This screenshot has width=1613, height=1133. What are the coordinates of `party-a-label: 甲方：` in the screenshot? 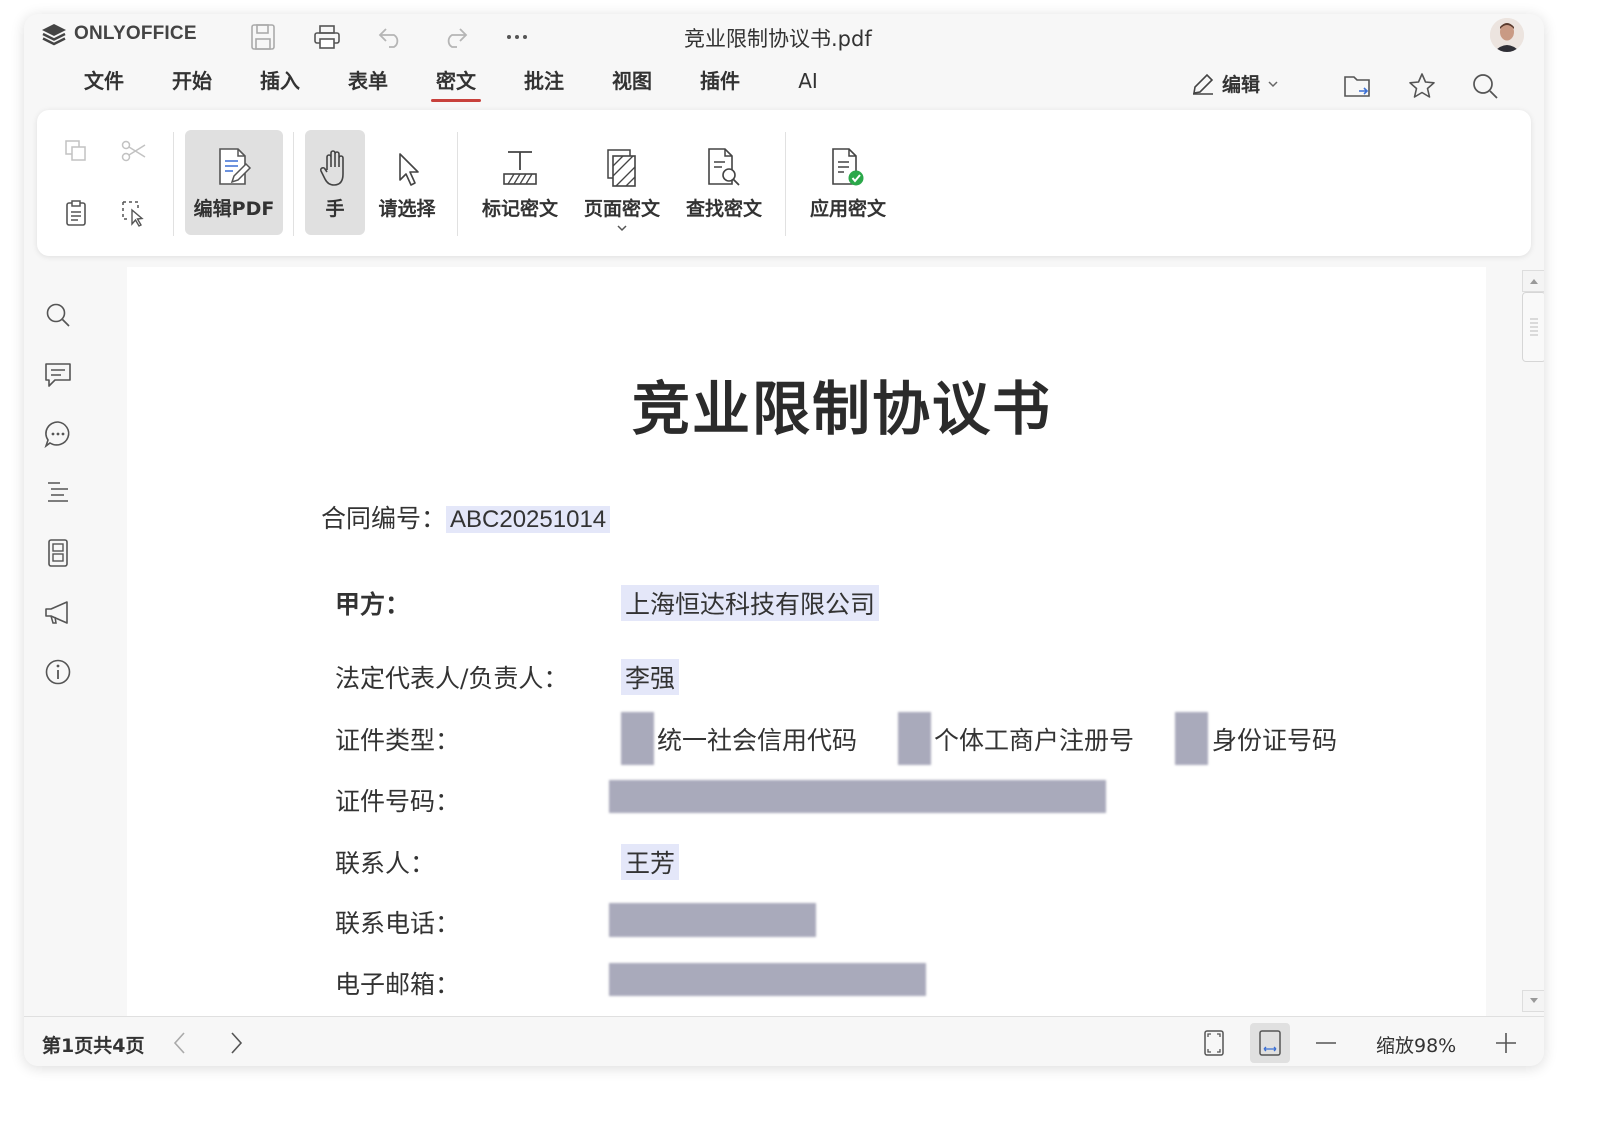 It's located at (373, 604).